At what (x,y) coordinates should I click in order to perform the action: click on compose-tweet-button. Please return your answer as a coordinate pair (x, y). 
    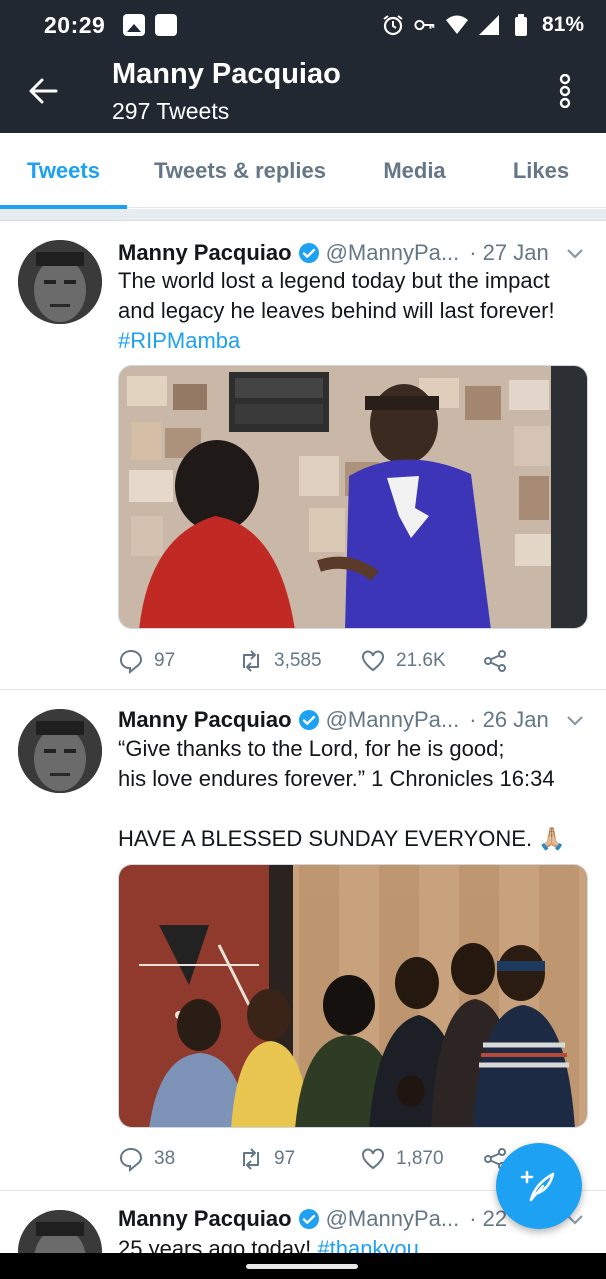
    Looking at the image, I should click on (539, 1186).